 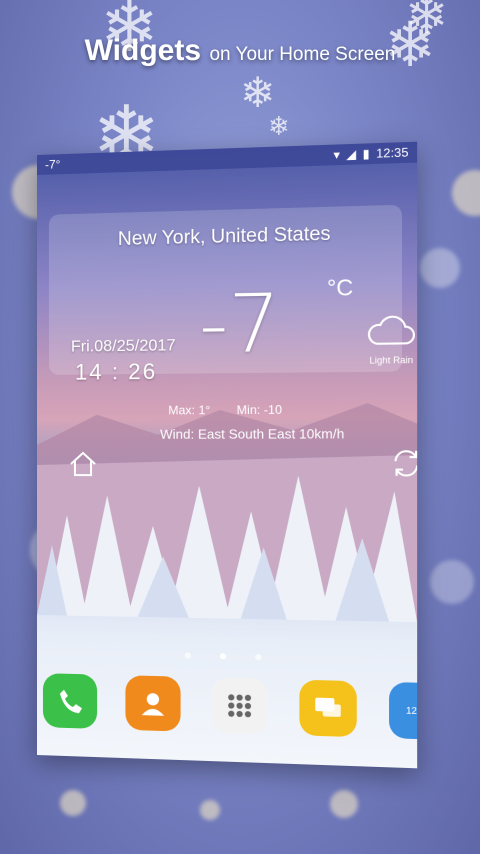 I want to click on condition-label: Light Rain, so click(x=391, y=360).